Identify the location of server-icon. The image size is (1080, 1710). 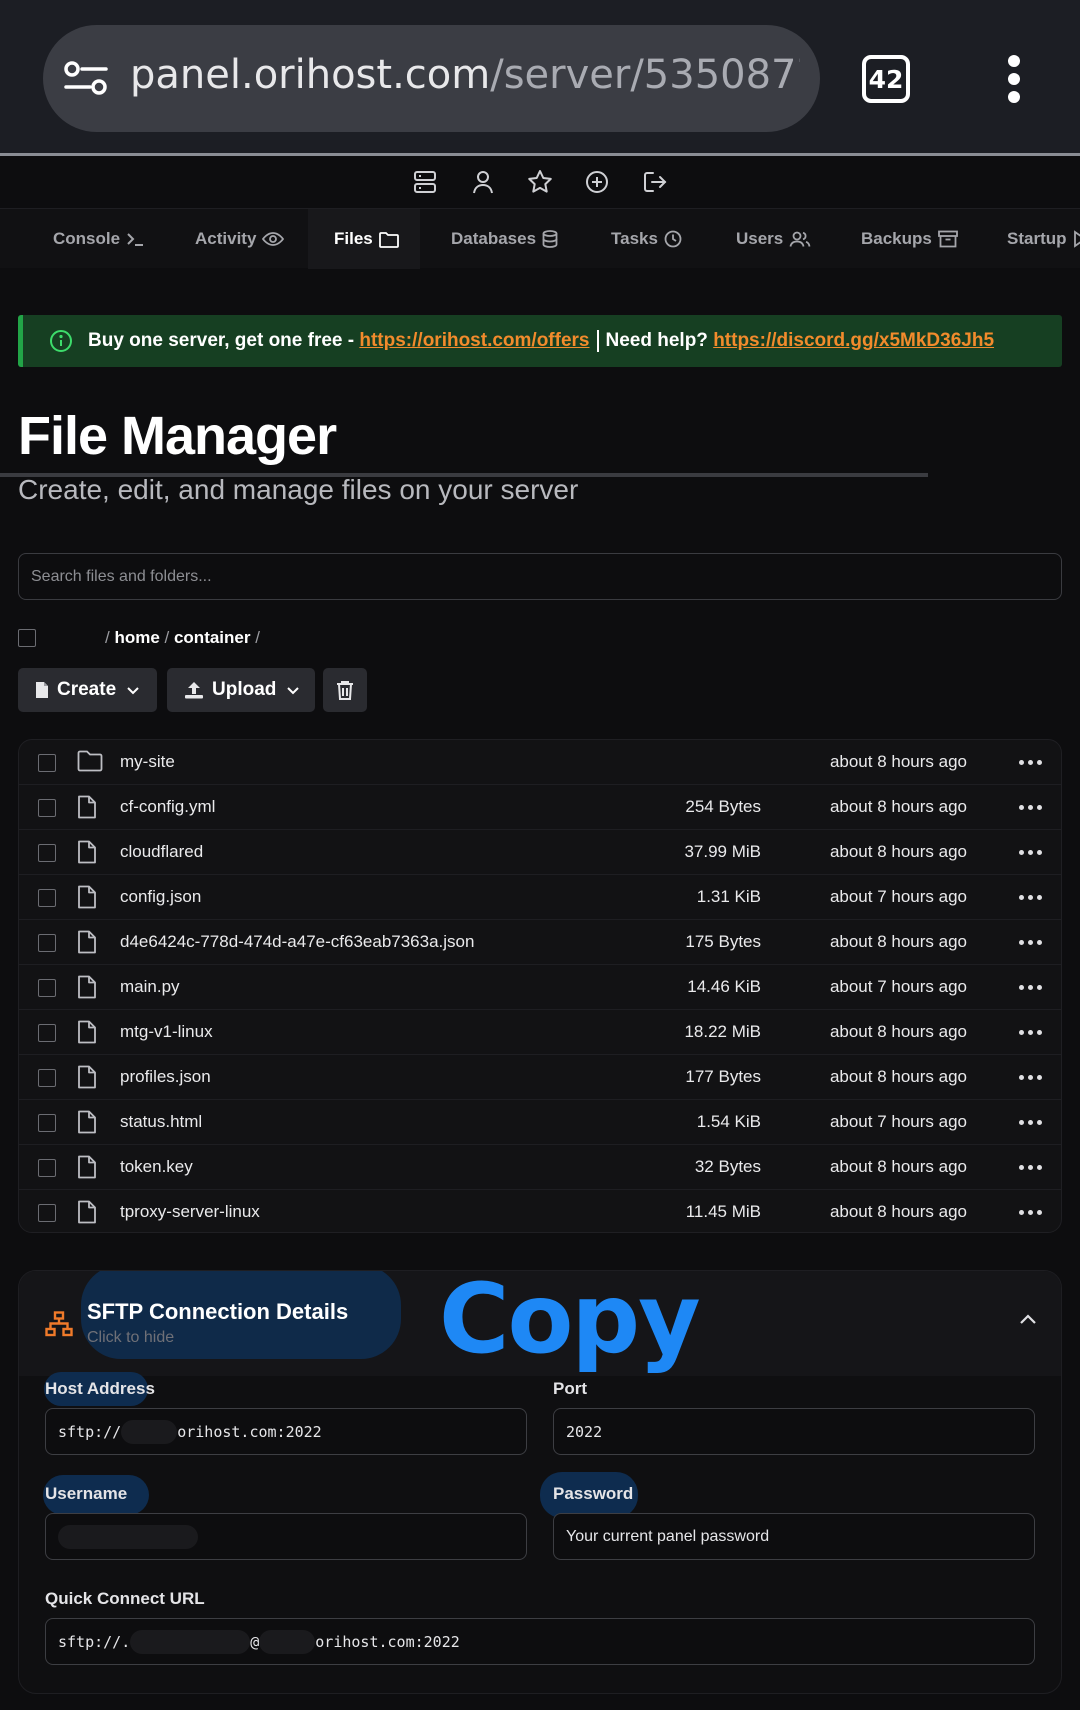
(425, 182).